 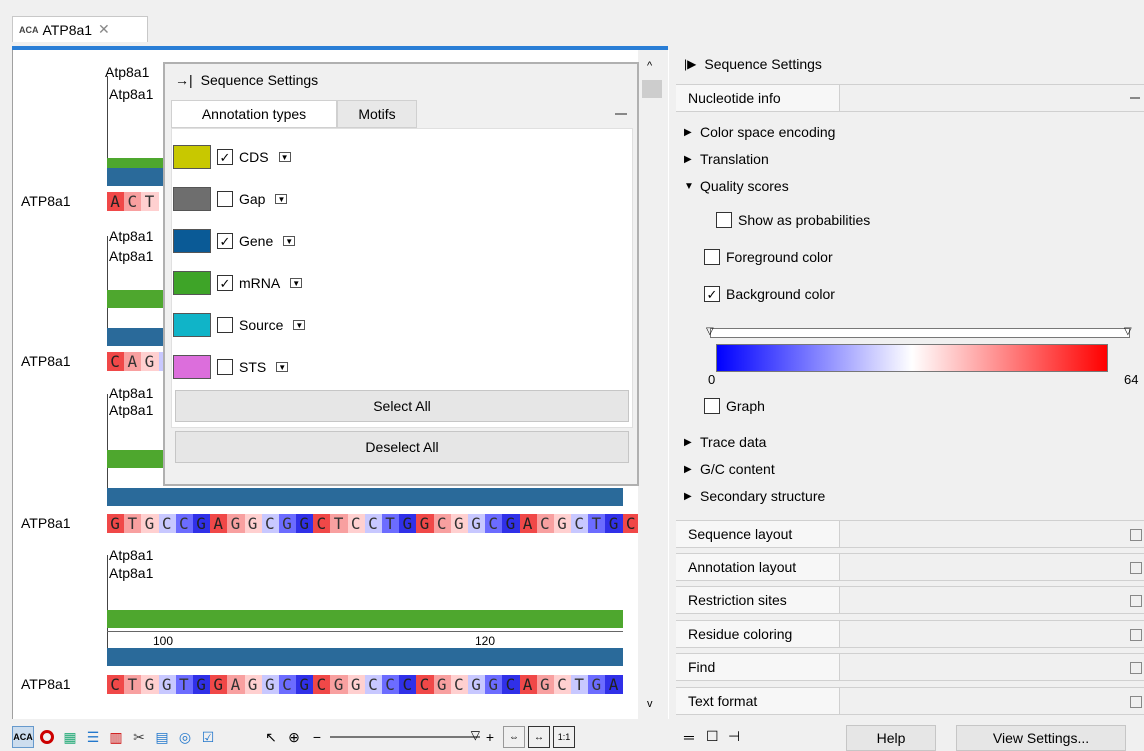 I want to click on zoom-slider-handle: ▽, so click(x=475, y=735).